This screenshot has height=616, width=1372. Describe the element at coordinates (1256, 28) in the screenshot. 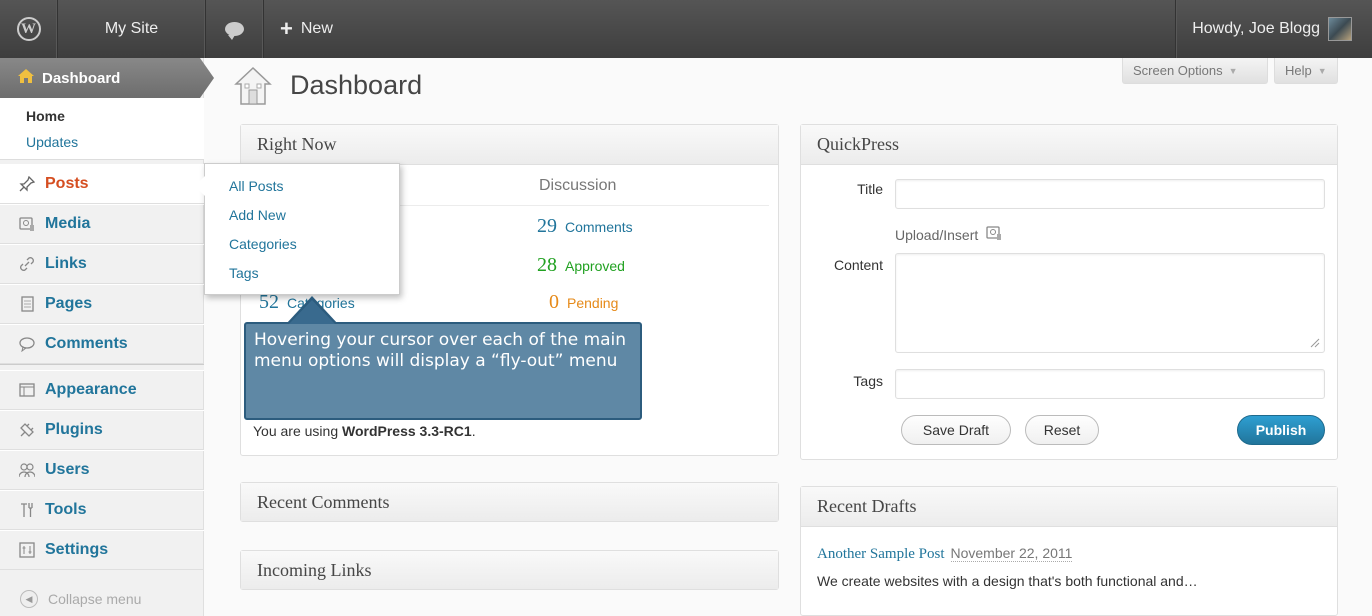

I see `howdy-text: Howdy, Joe Blogg` at that location.